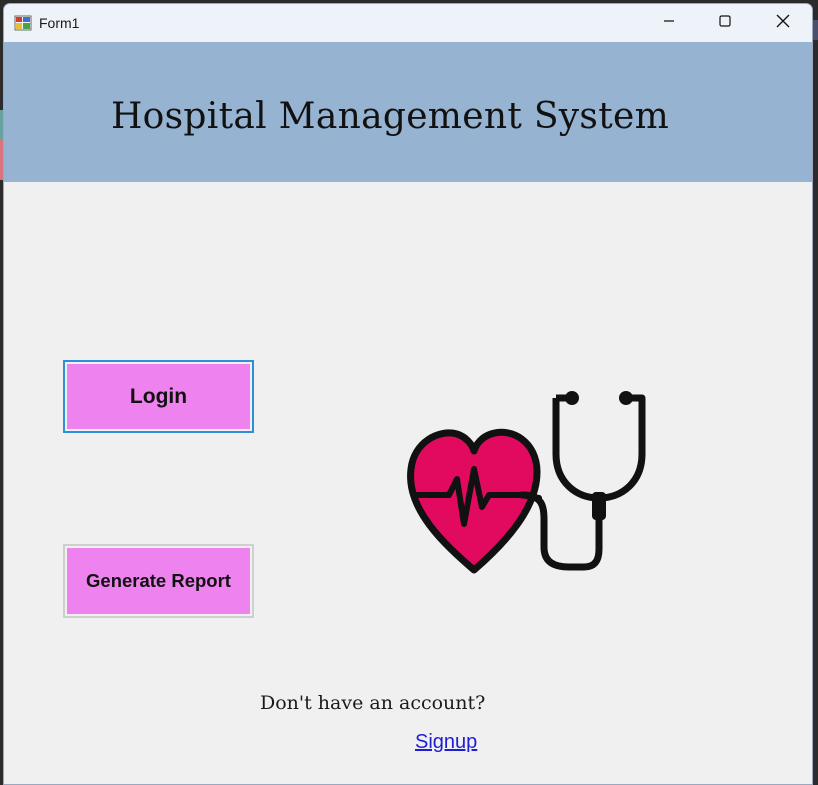  I want to click on login-button: Login, so click(158, 396).